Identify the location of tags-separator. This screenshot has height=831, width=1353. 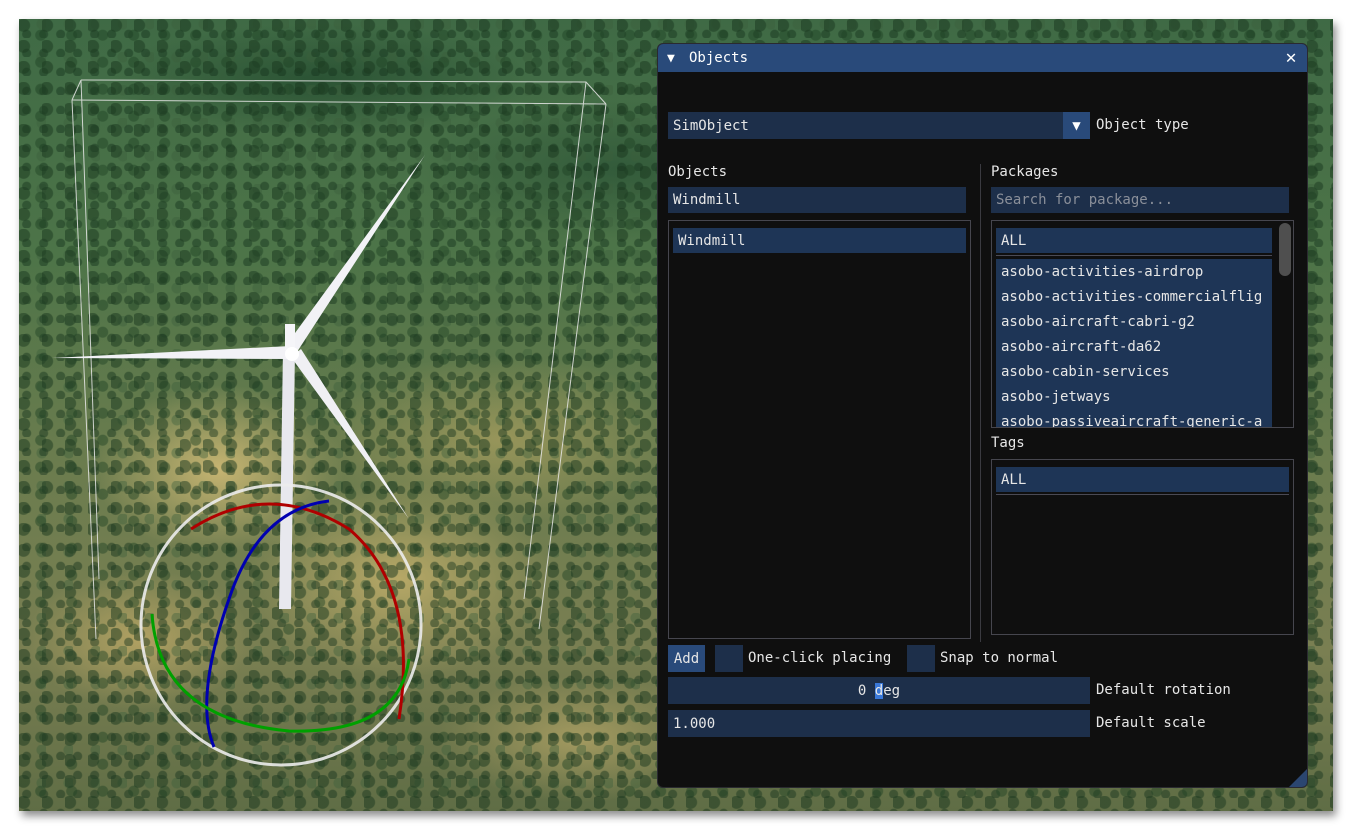
(1142, 494).